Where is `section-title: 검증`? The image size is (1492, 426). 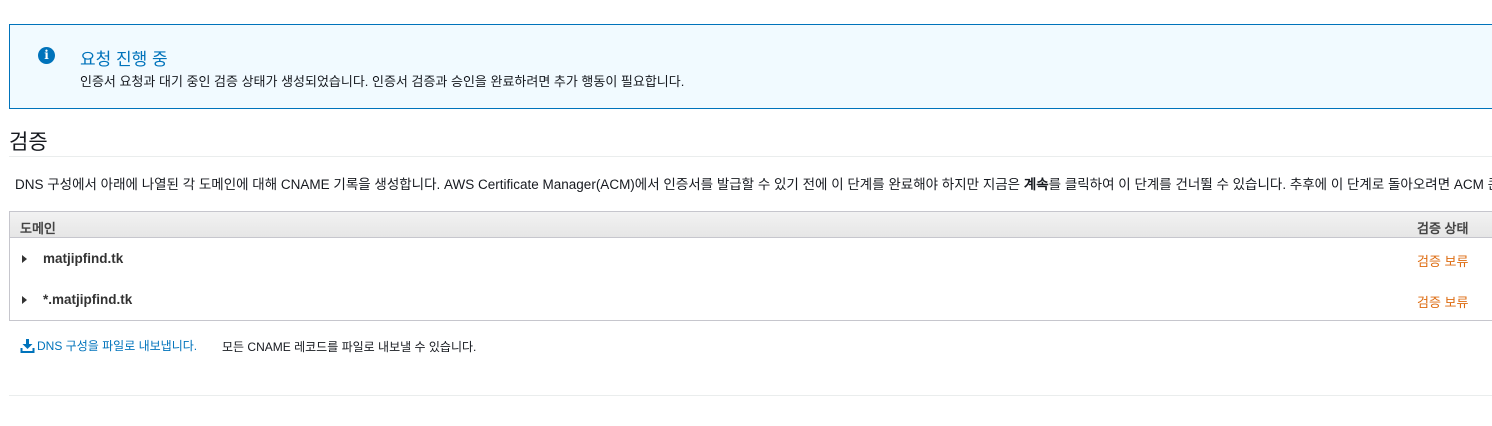
section-title: 검증 is located at coordinates (28, 142).